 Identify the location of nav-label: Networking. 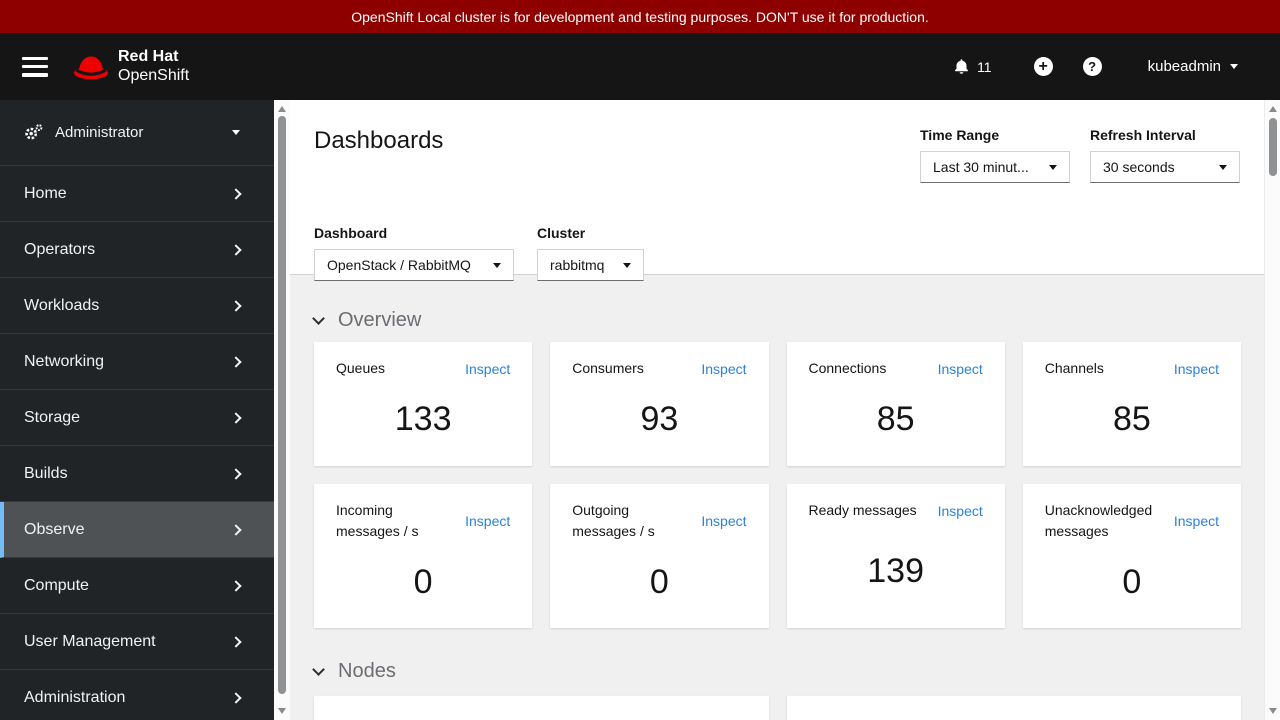
(64, 361).